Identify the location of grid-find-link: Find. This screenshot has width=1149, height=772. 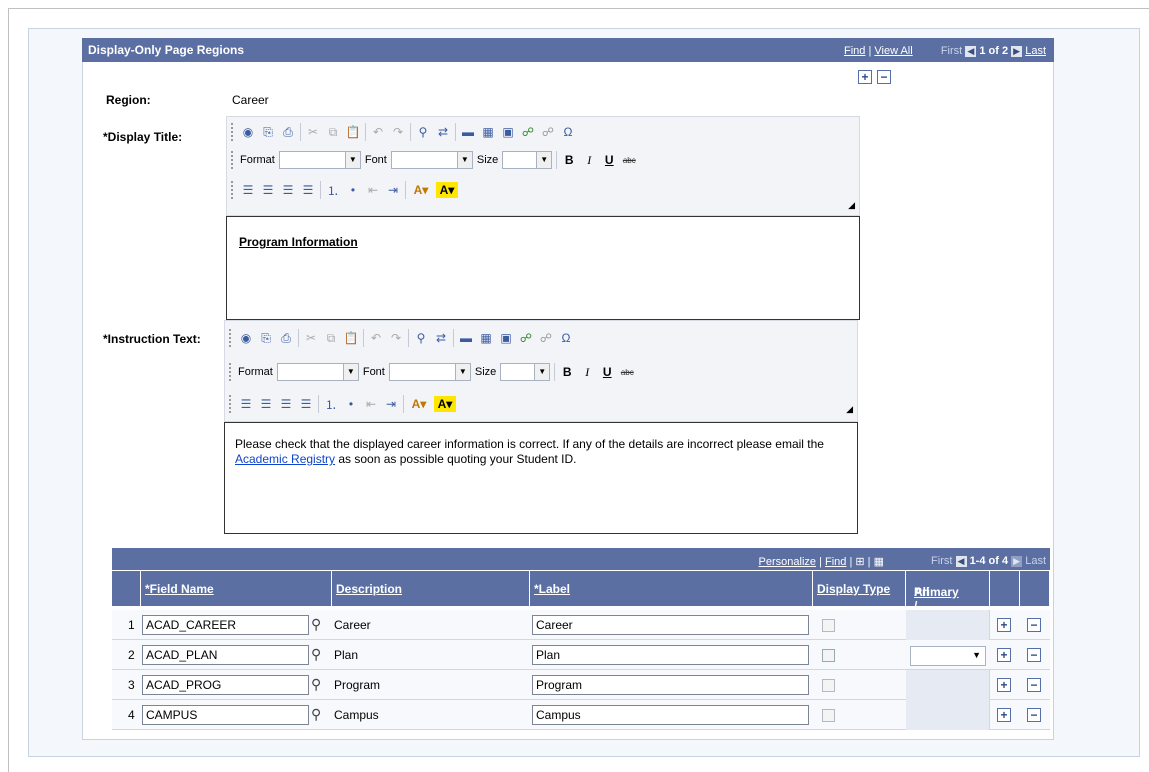
(835, 562).